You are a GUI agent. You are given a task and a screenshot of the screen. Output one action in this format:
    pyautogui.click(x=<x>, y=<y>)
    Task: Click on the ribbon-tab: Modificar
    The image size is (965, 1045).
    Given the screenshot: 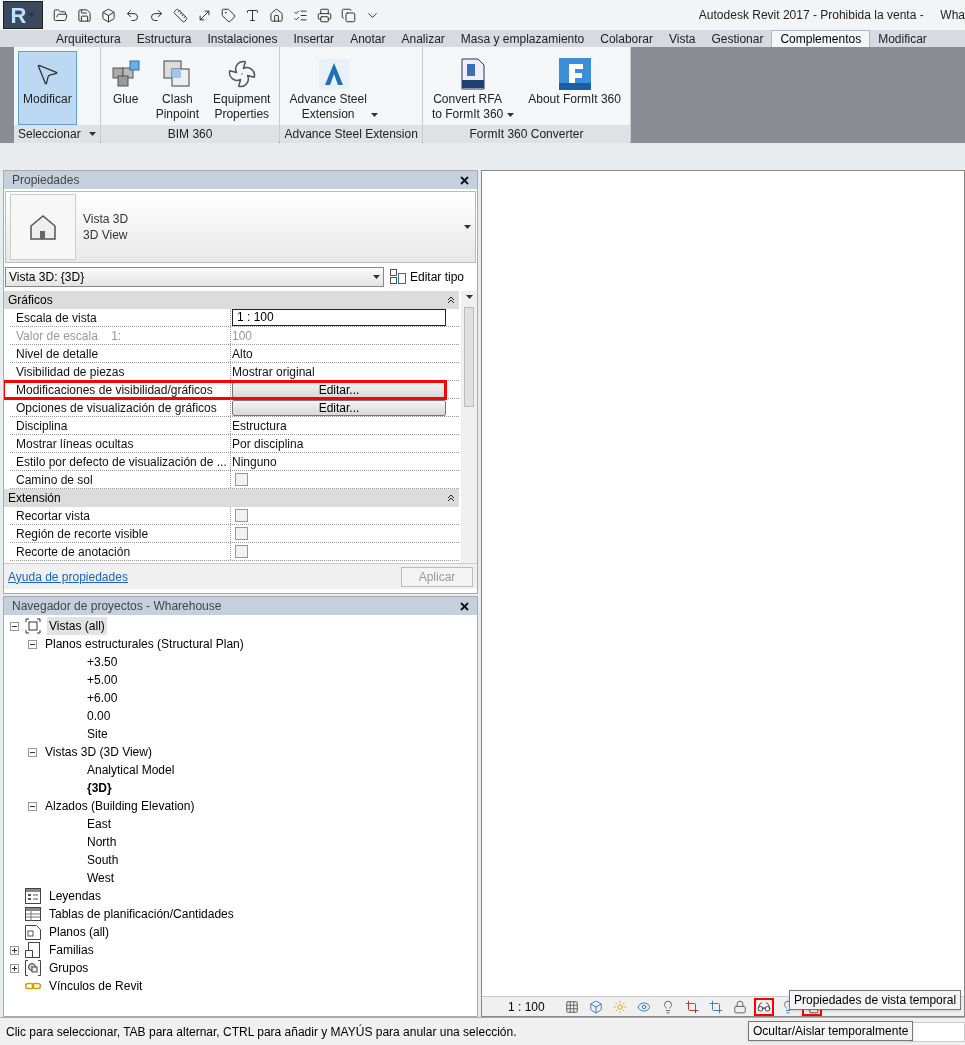 What is the action you would take?
    pyautogui.click(x=902, y=38)
    